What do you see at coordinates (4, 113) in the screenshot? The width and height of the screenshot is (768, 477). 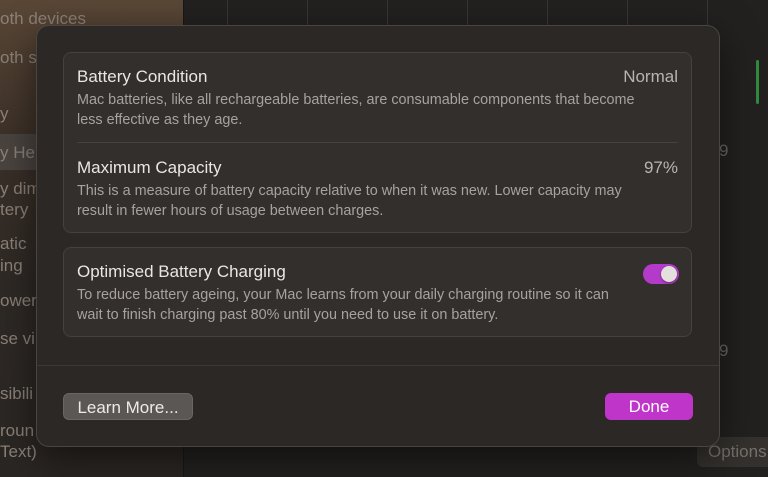 I see `sidebar-item: y` at bounding box center [4, 113].